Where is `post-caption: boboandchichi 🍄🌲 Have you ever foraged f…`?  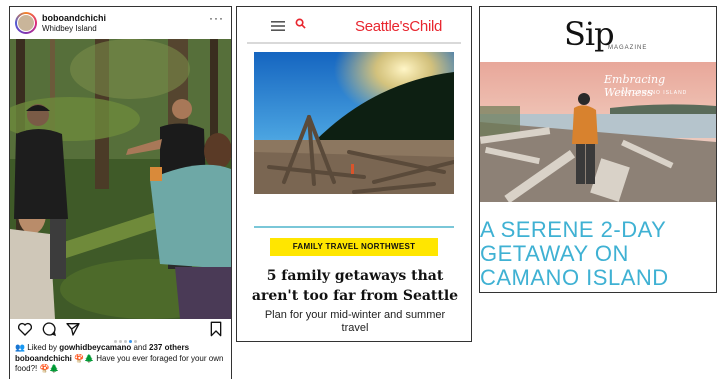
post-caption: boboandchichi 🍄🌲 Have you ever foraged f… is located at coordinates (122, 364).